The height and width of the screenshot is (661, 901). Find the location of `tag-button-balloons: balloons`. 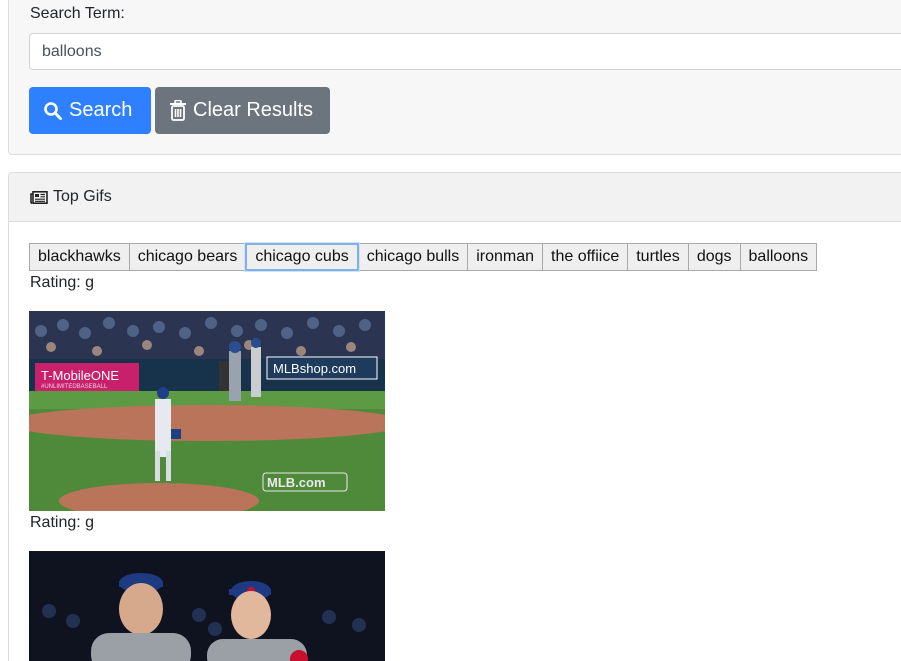

tag-button-balloons: balloons is located at coordinates (778, 257).